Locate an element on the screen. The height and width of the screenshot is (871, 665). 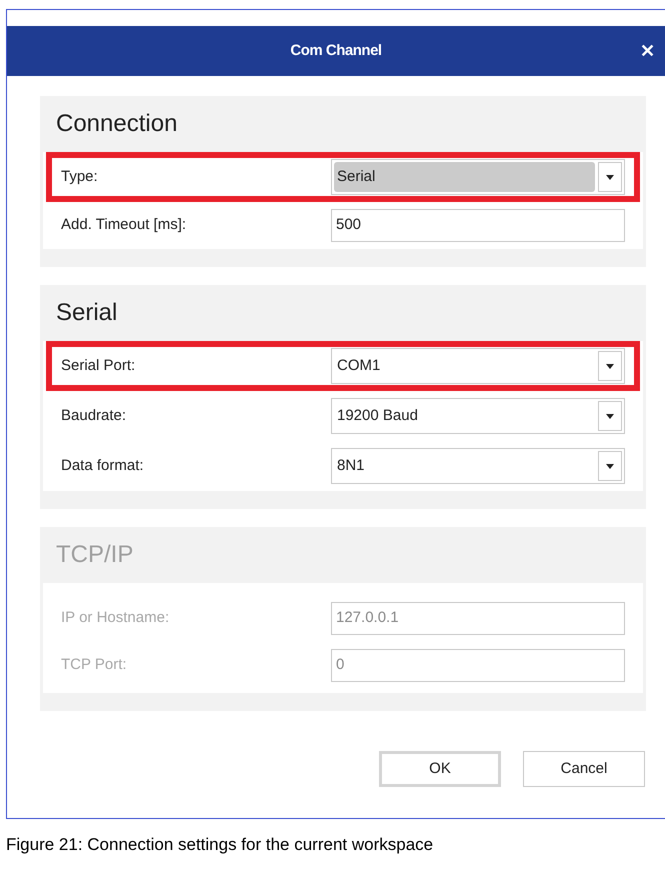
figure-caption: Figure 21: Connection settings for the current workspace is located at coordinates (220, 845).